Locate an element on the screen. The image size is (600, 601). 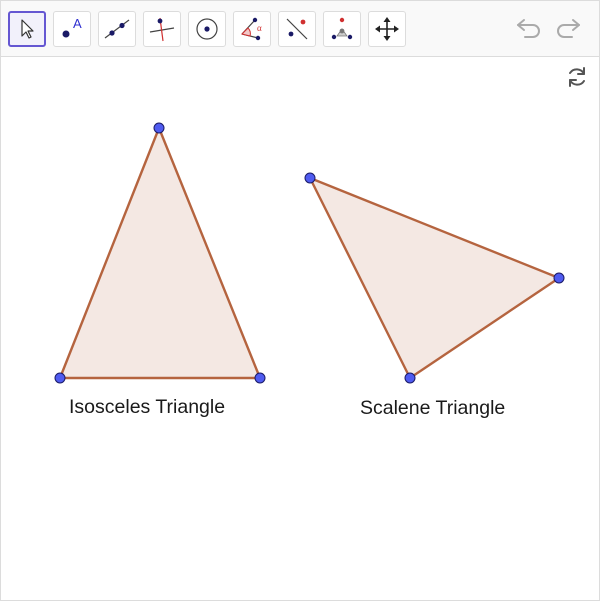
isosceles-vertex-right is located at coordinates (260, 378).